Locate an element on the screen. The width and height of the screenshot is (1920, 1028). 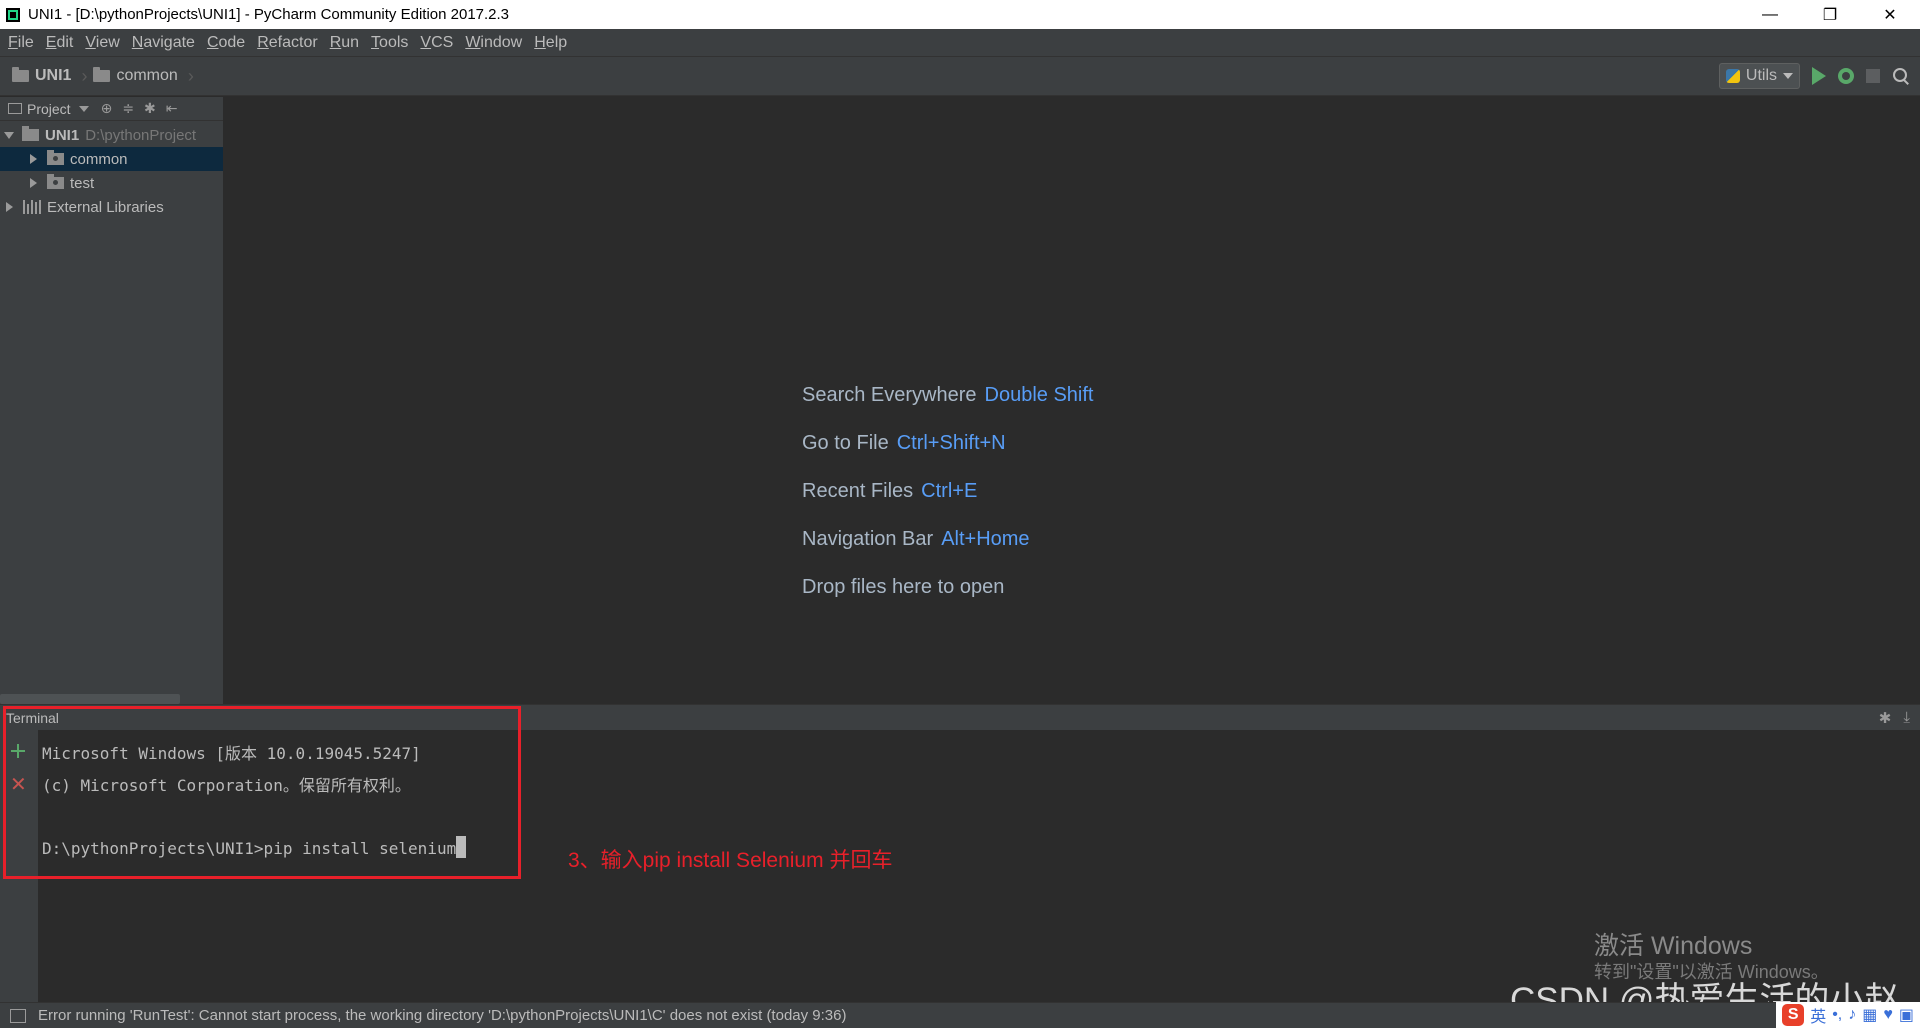
microphone-icon: ♪ is located at coordinates (1852, 1015).